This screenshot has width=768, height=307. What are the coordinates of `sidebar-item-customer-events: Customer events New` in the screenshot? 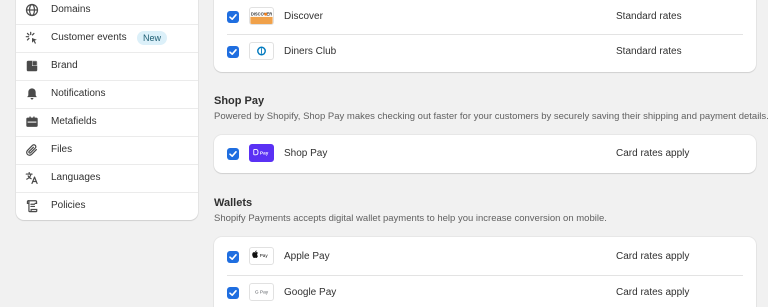 It's located at (107, 38).